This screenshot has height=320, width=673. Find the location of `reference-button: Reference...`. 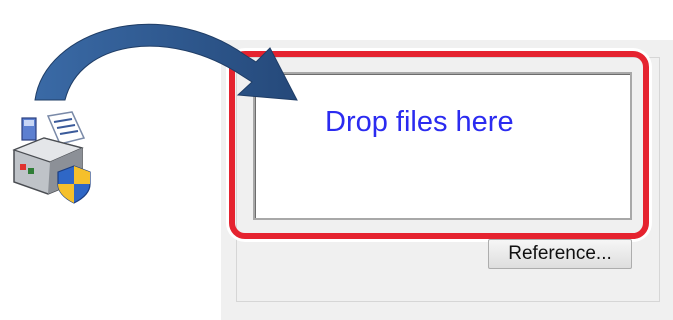

reference-button: Reference... is located at coordinates (560, 254).